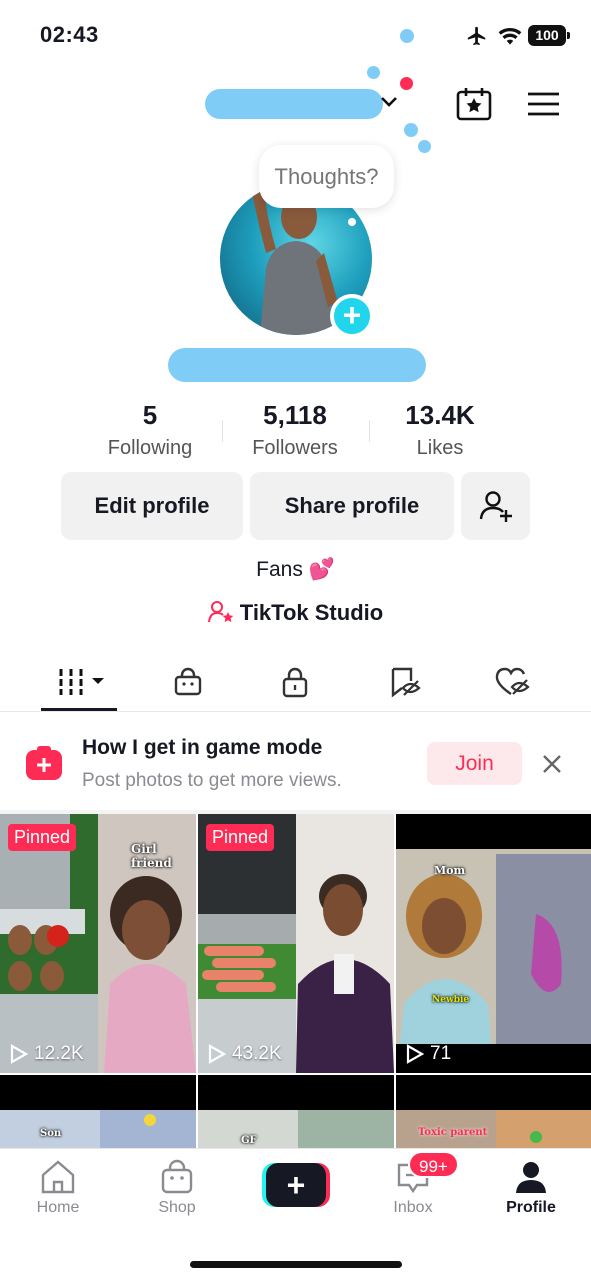  I want to click on view-count-value: 12.2K, so click(59, 1053).